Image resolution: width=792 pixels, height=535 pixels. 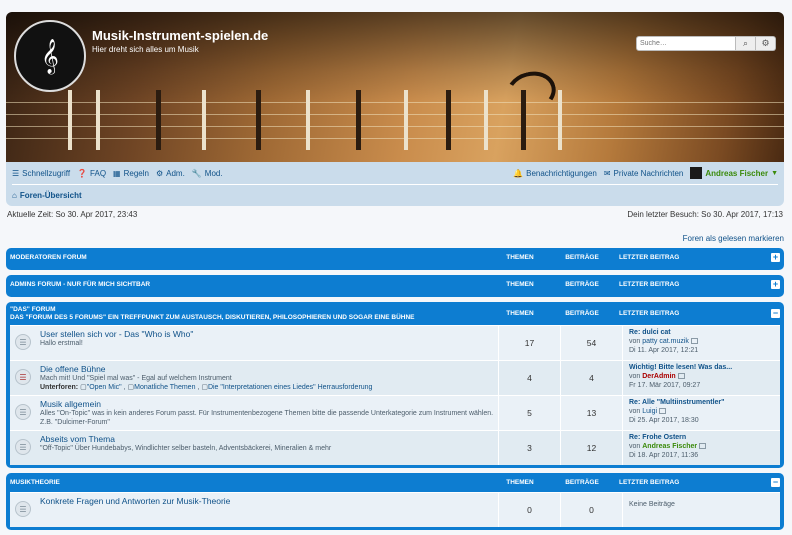 What do you see at coordinates (591, 378) in the screenshot?
I see `post-count: 4` at bounding box center [591, 378].